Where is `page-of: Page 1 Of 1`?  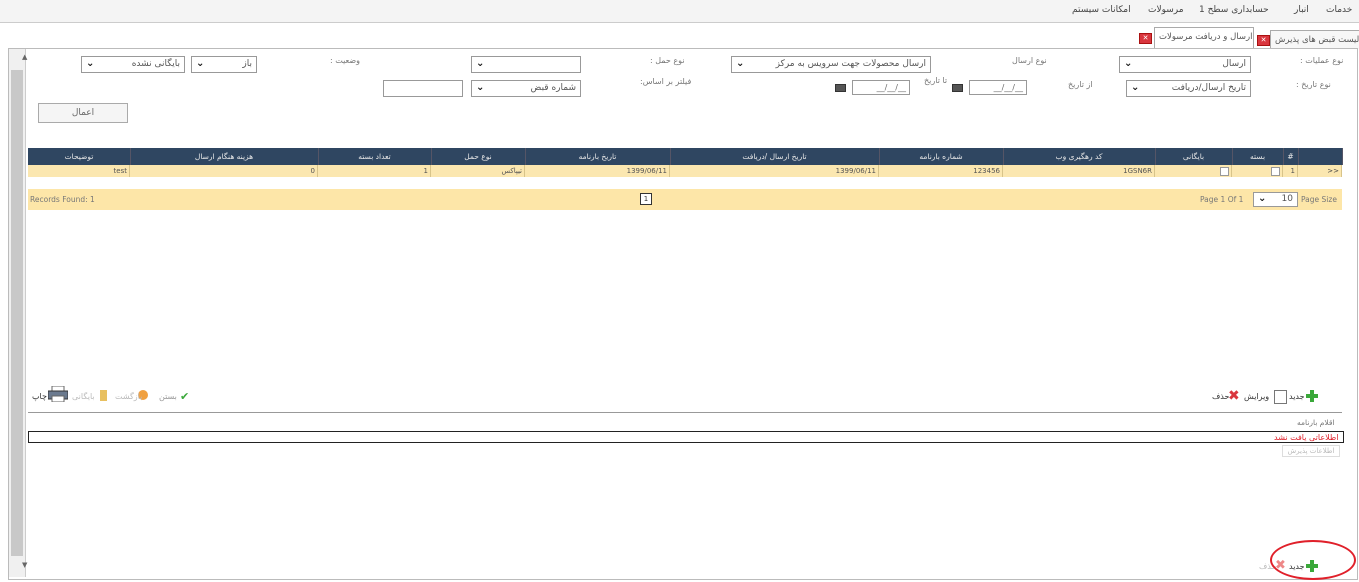
page-of: Page 1 Of 1 is located at coordinates (1222, 199).